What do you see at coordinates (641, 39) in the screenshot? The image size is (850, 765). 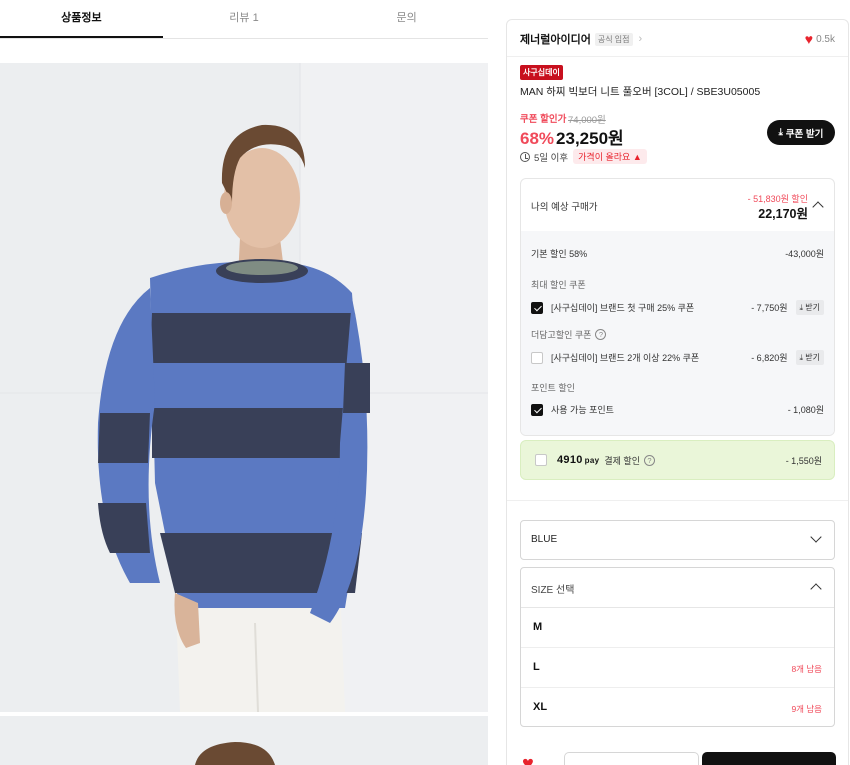 I see `chevron-right-icon: ›` at bounding box center [641, 39].